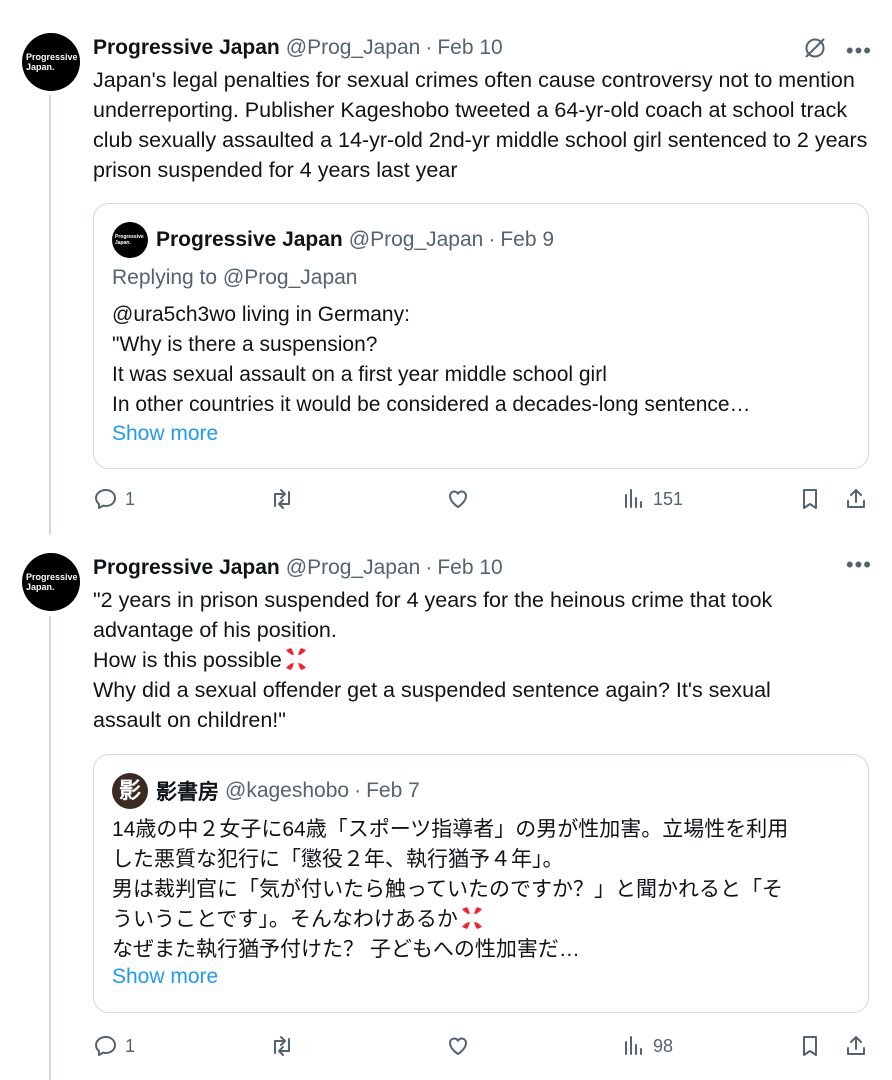  Describe the element at coordinates (527, 239) in the screenshot. I see `quote-date: Feb 9` at that location.